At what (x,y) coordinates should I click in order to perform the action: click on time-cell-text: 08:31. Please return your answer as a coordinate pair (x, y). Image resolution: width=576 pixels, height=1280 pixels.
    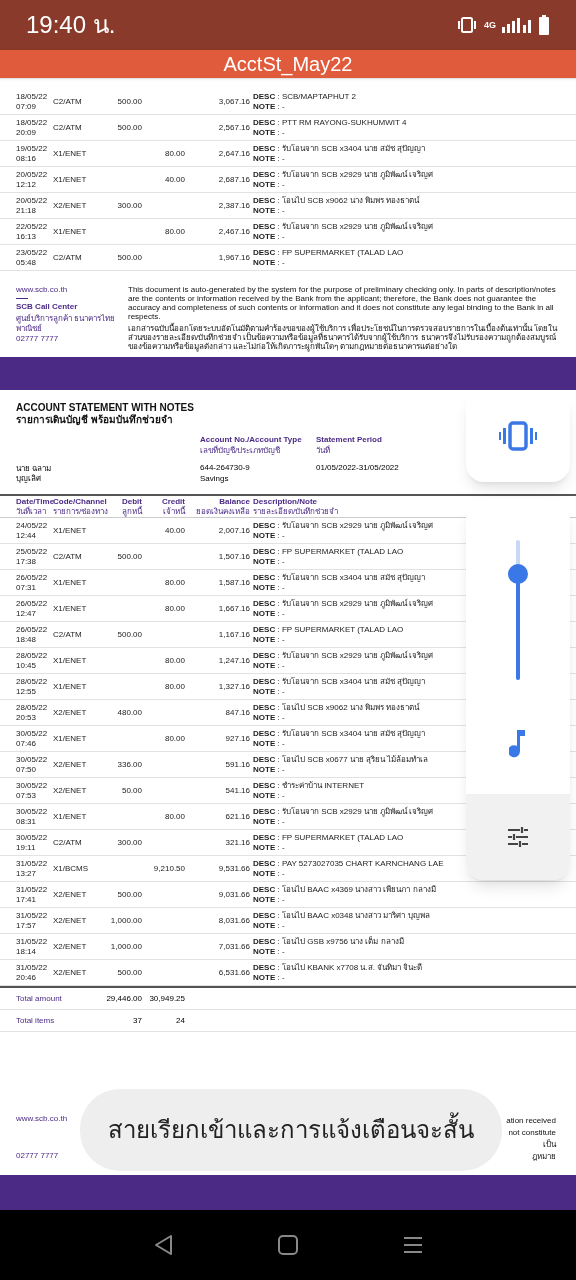
    Looking at the image, I should click on (27, 821).